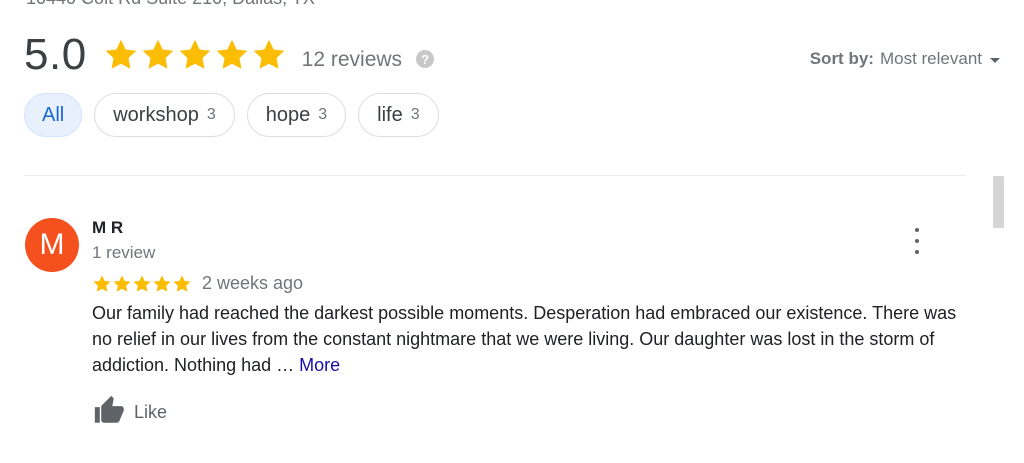  Describe the element at coordinates (352, 60) in the screenshot. I see `review-count: 12 reviews` at that location.